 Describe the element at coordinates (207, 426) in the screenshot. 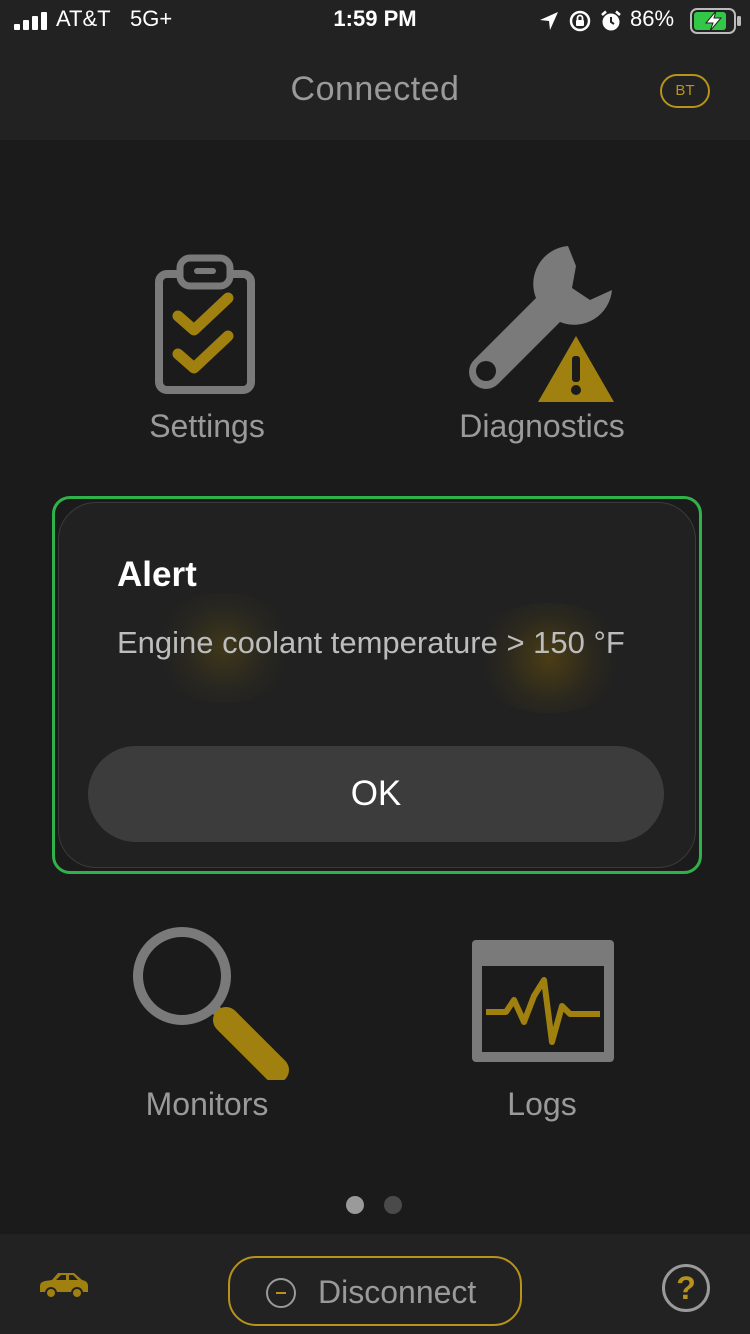

I see `tile-settings-label: Settings` at that location.